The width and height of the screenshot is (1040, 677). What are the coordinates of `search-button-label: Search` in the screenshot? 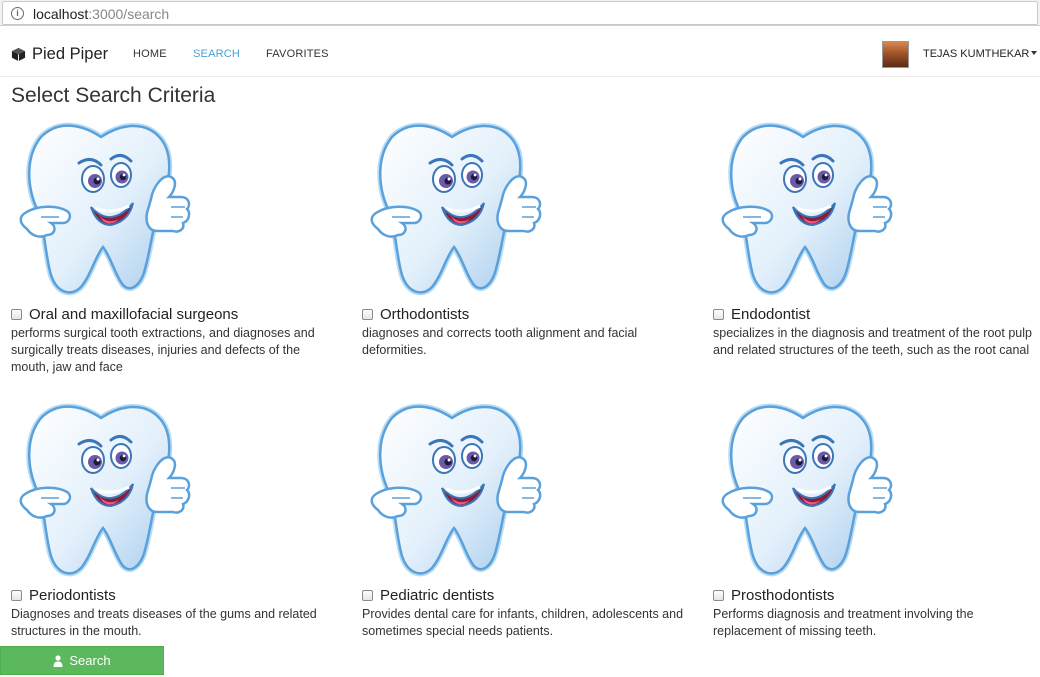 It's located at (90, 660).